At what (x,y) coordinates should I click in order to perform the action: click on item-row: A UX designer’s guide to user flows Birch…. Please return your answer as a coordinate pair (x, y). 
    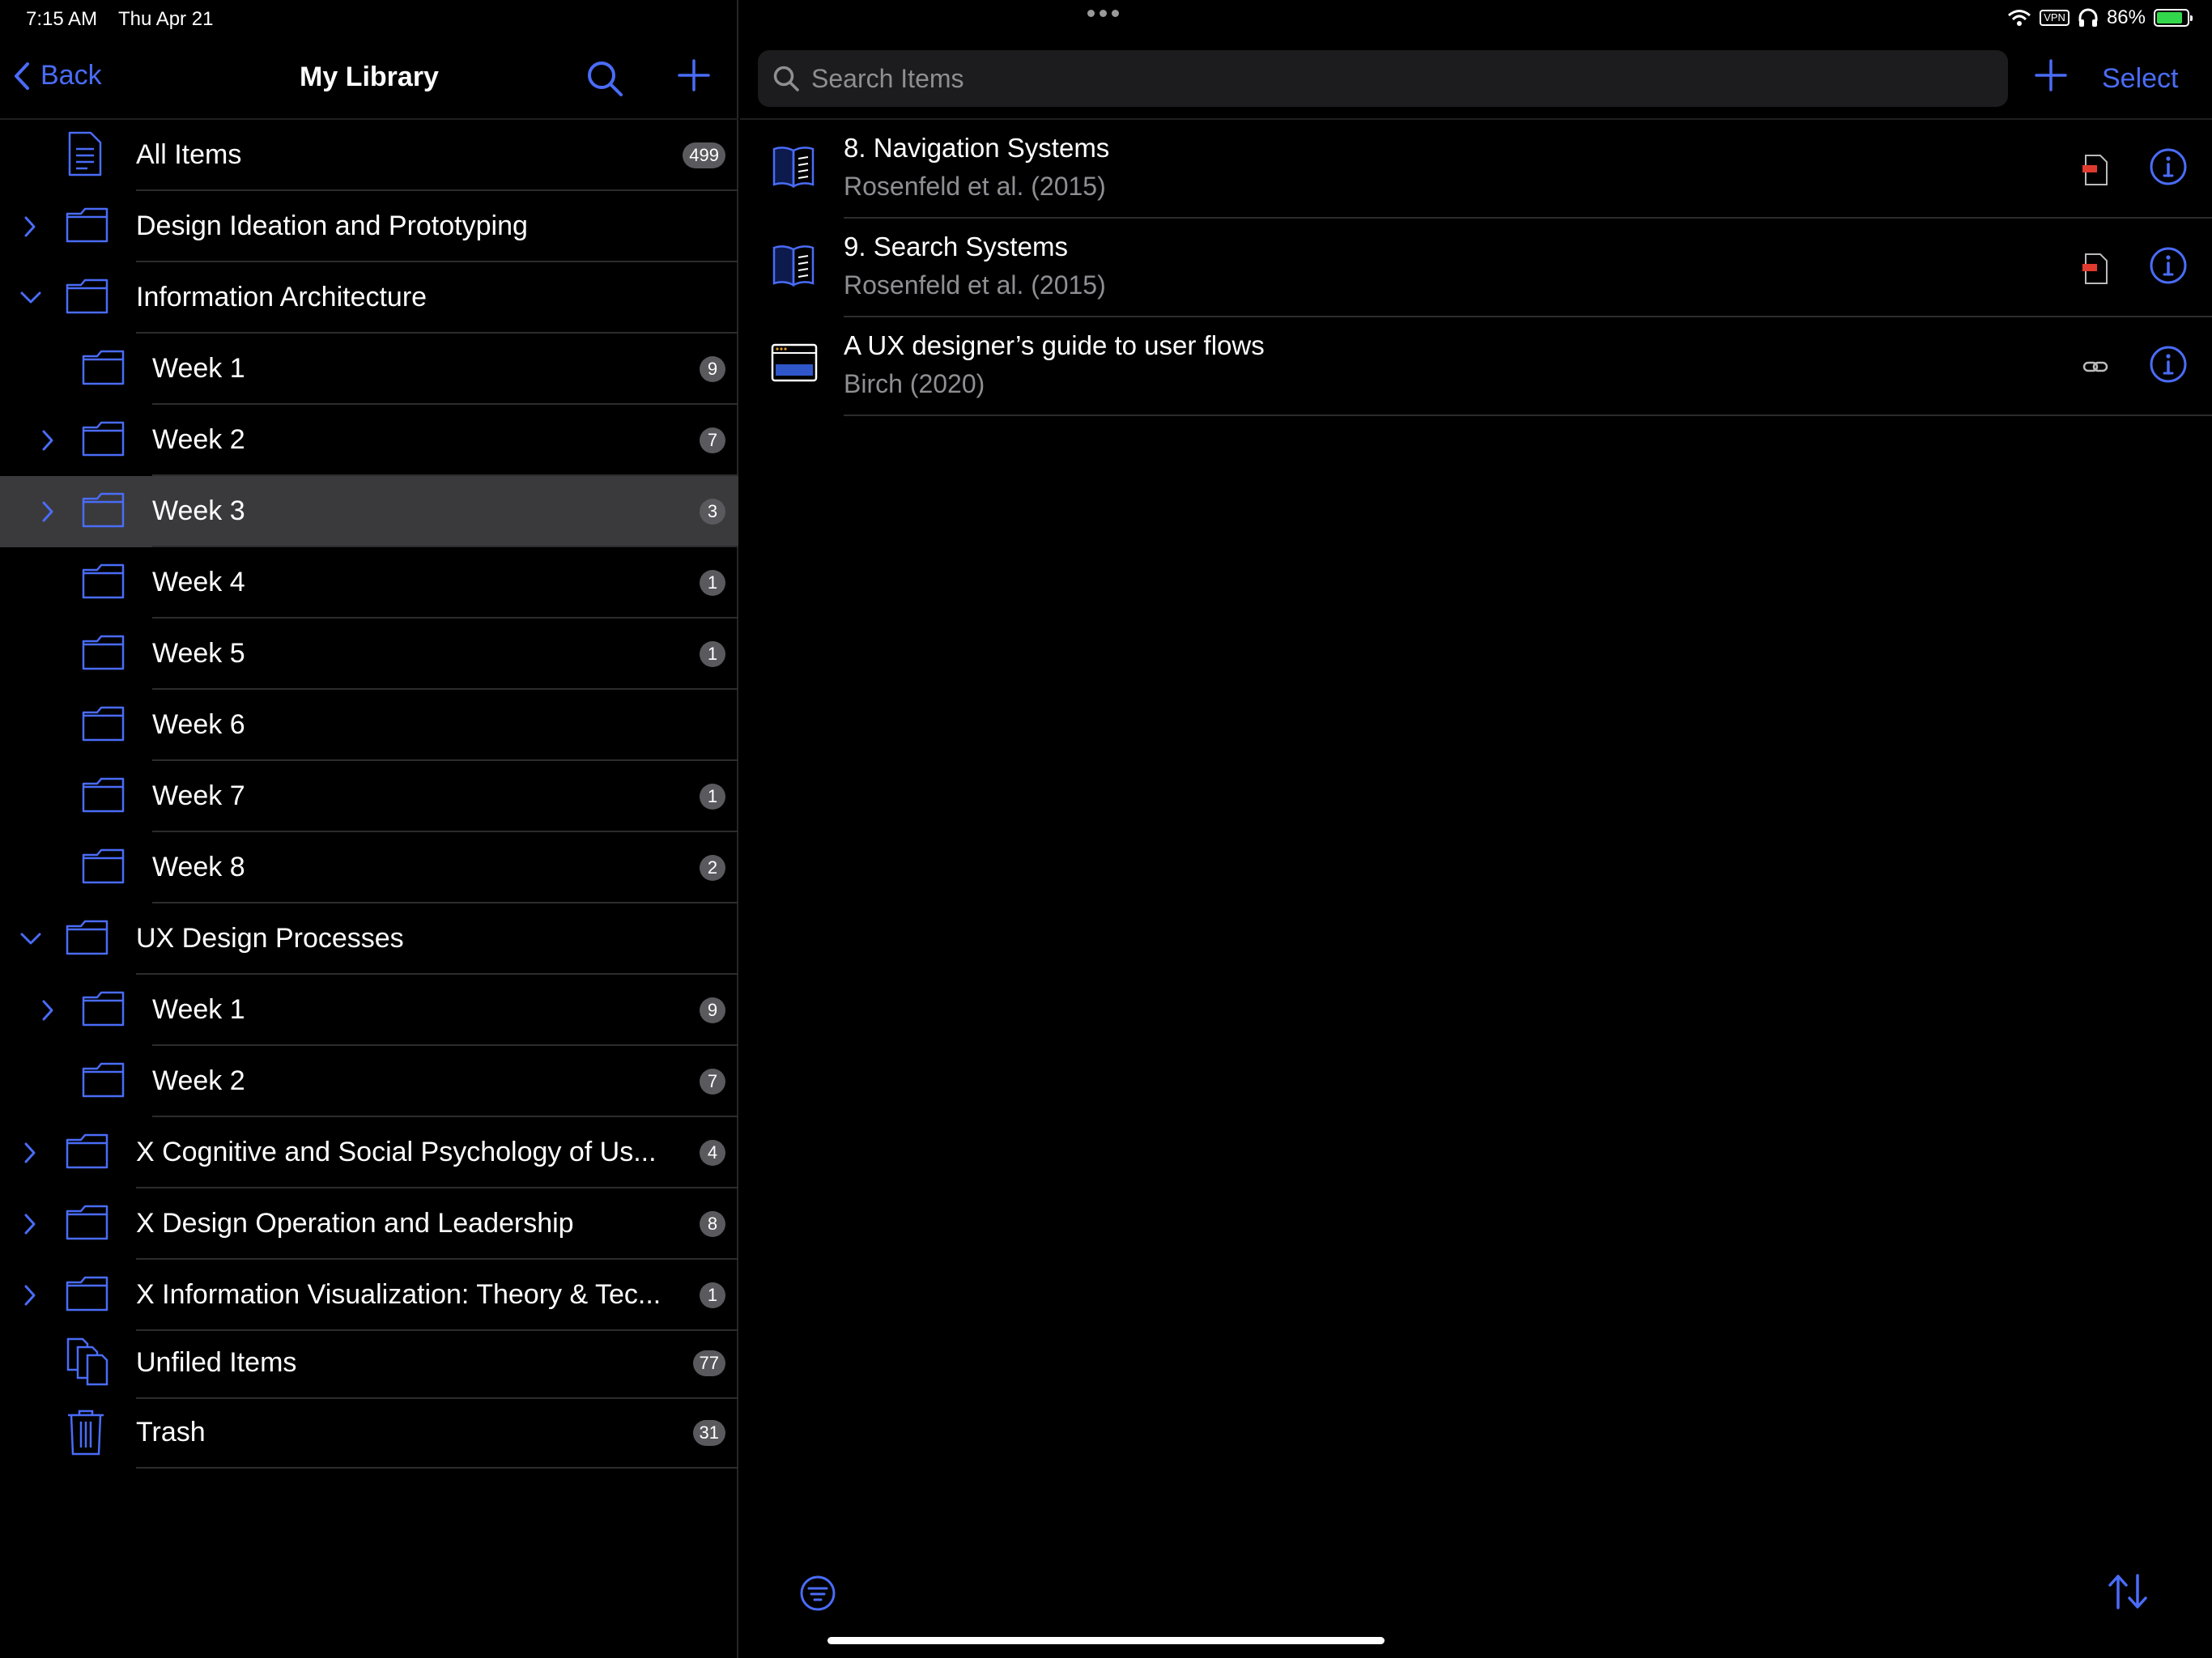
    Looking at the image, I should click on (1476, 366).